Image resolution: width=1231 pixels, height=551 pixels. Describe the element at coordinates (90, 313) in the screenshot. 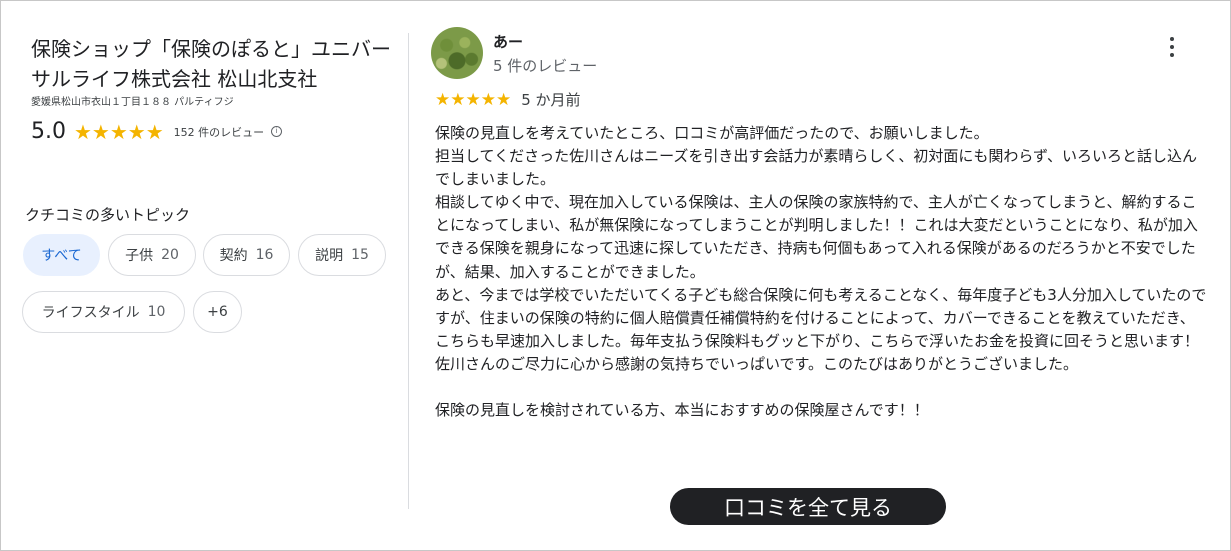

I see `chip-label: ライフスタイル` at that location.